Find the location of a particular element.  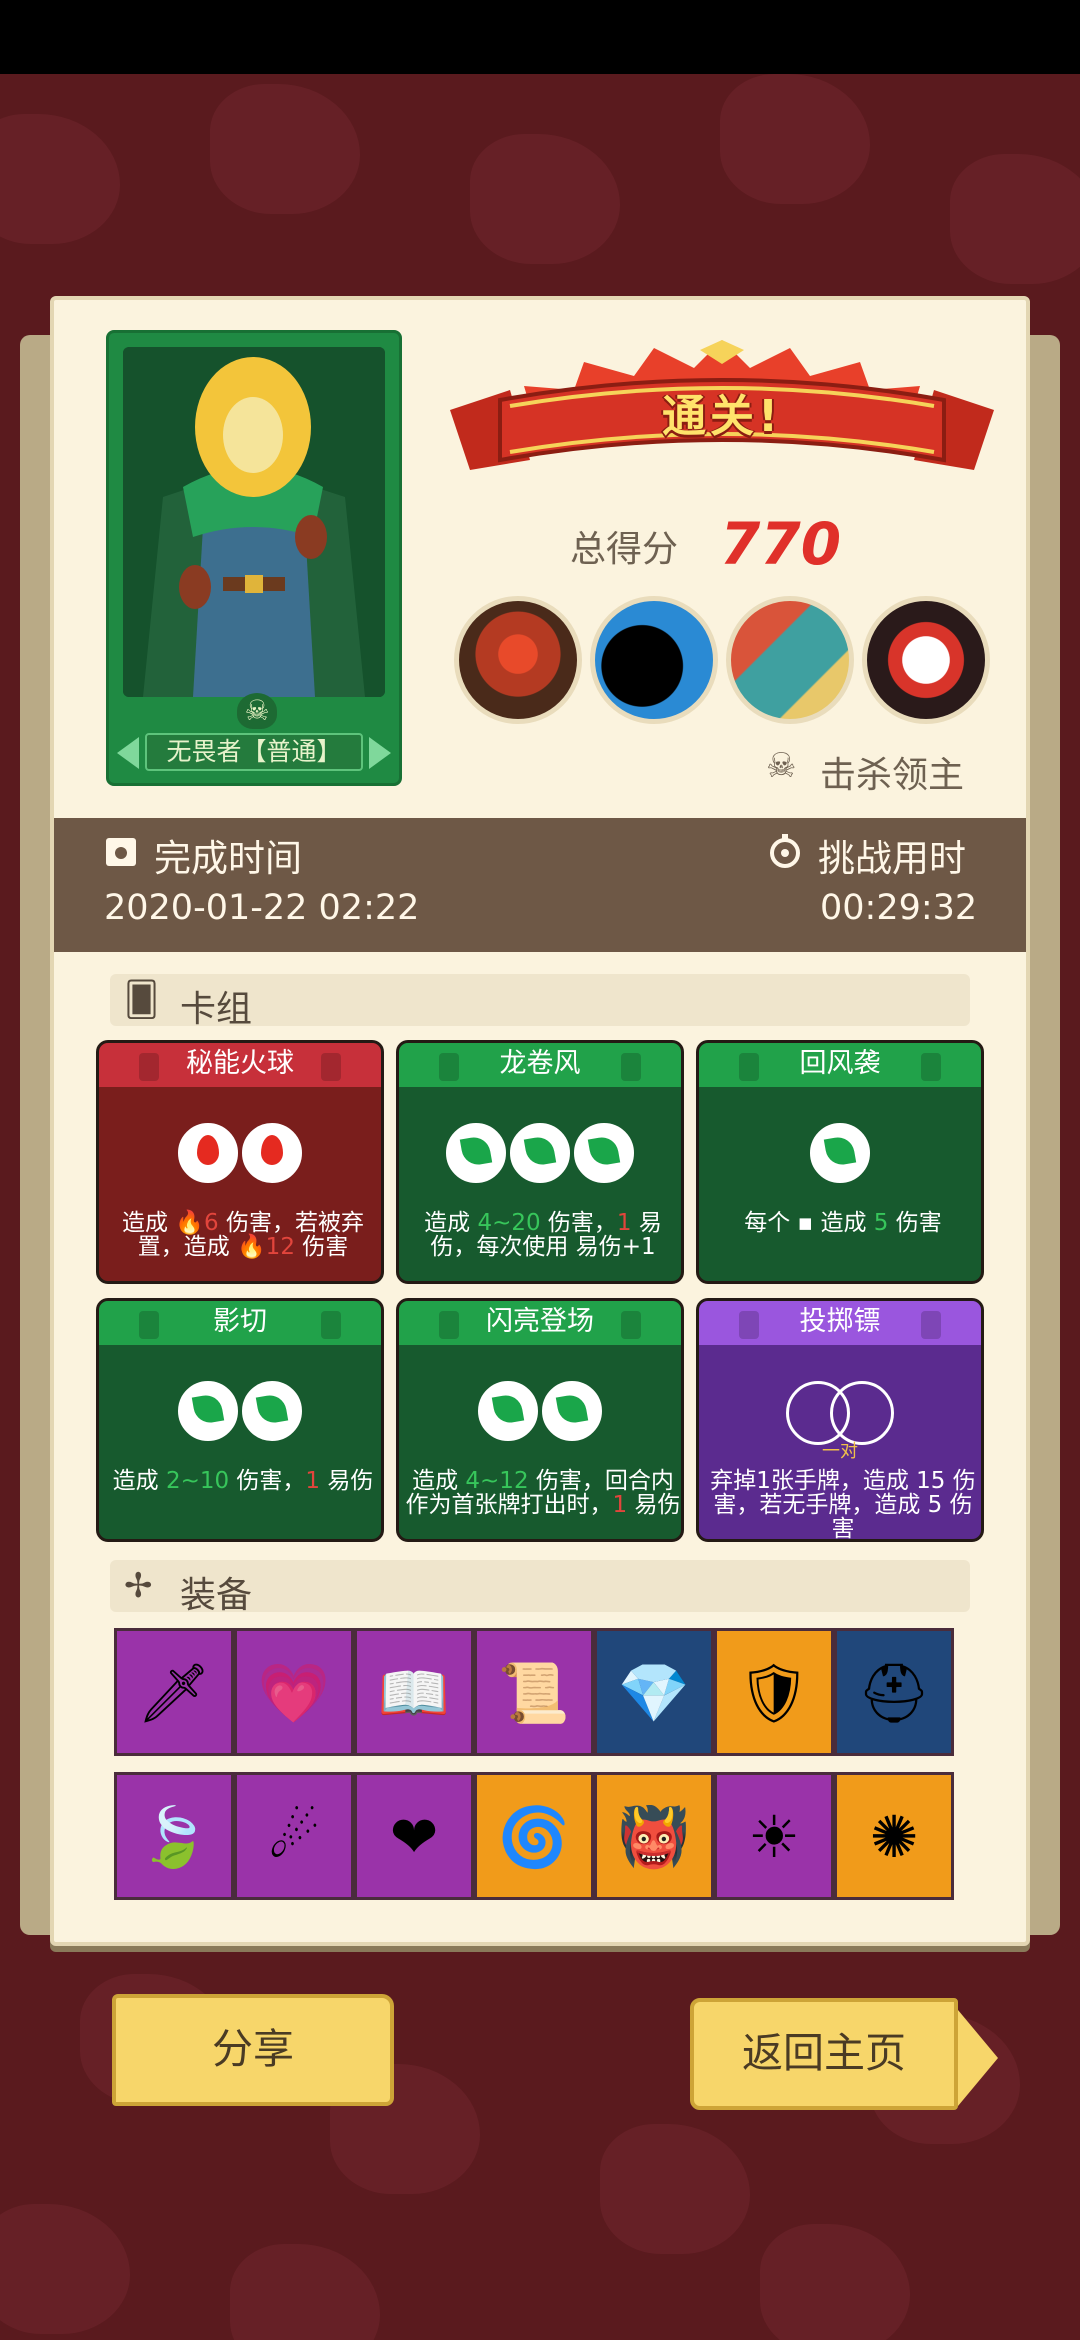

card-description-part: 🔥12 is located at coordinates (266, 1247).